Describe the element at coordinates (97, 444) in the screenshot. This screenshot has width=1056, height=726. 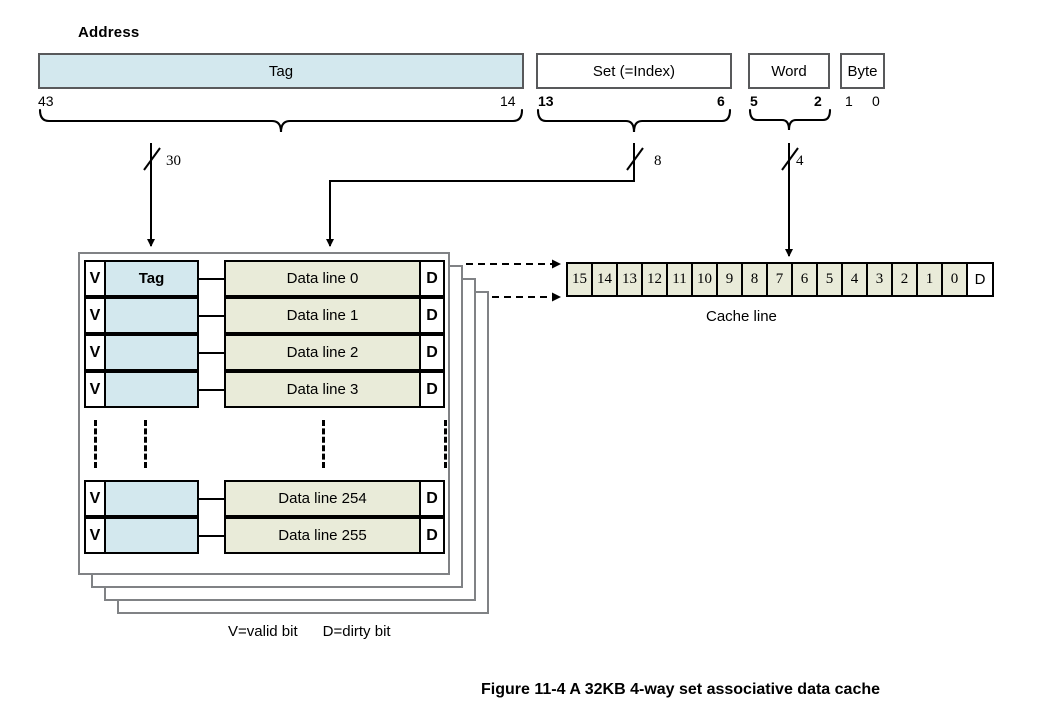
I see `ellipsis-valid` at that location.